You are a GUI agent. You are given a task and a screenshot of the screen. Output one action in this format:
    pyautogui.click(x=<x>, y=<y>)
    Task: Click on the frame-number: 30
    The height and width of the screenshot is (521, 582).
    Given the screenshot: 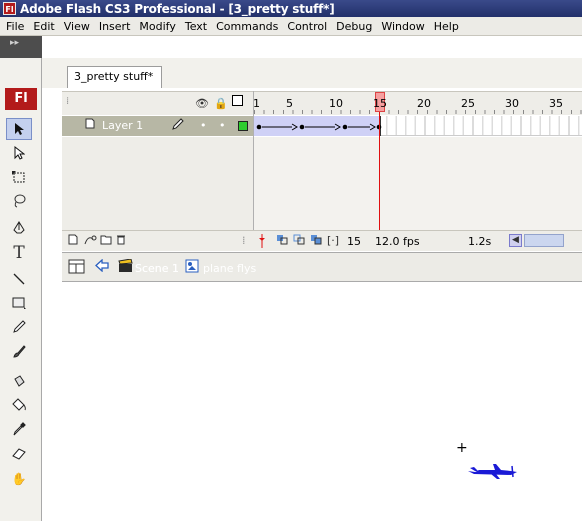 What is the action you would take?
    pyautogui.click(x=512, y=103)
    